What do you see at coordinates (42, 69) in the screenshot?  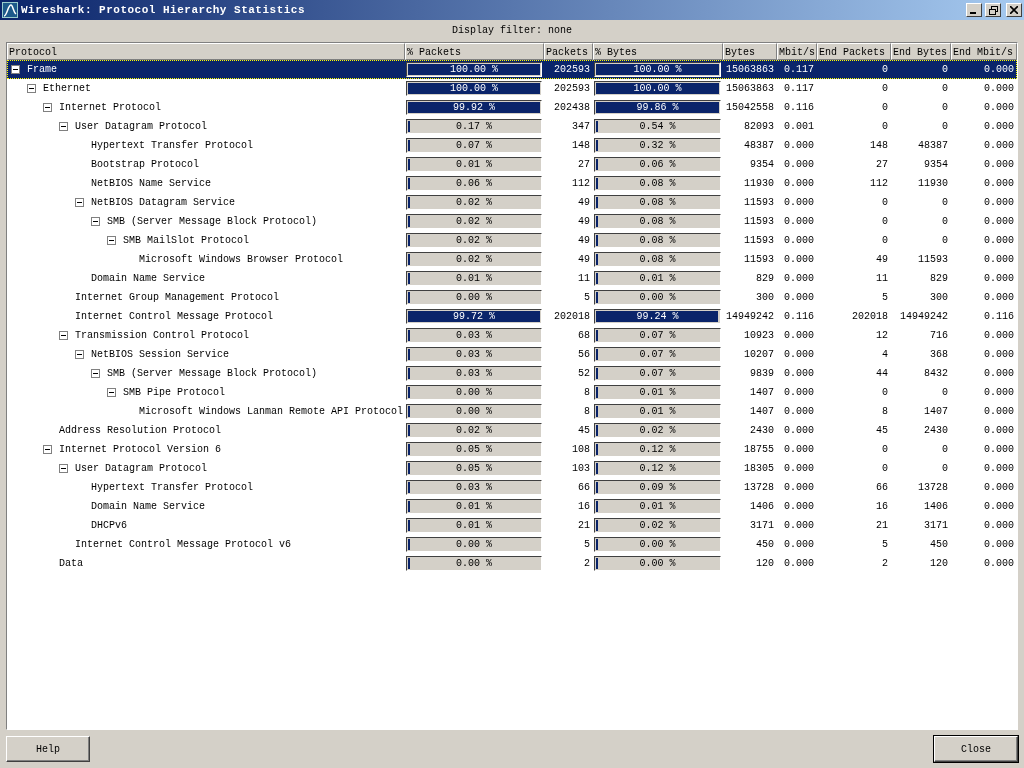 I see `protocol-name: Frame` at bounding box center [42, 69].